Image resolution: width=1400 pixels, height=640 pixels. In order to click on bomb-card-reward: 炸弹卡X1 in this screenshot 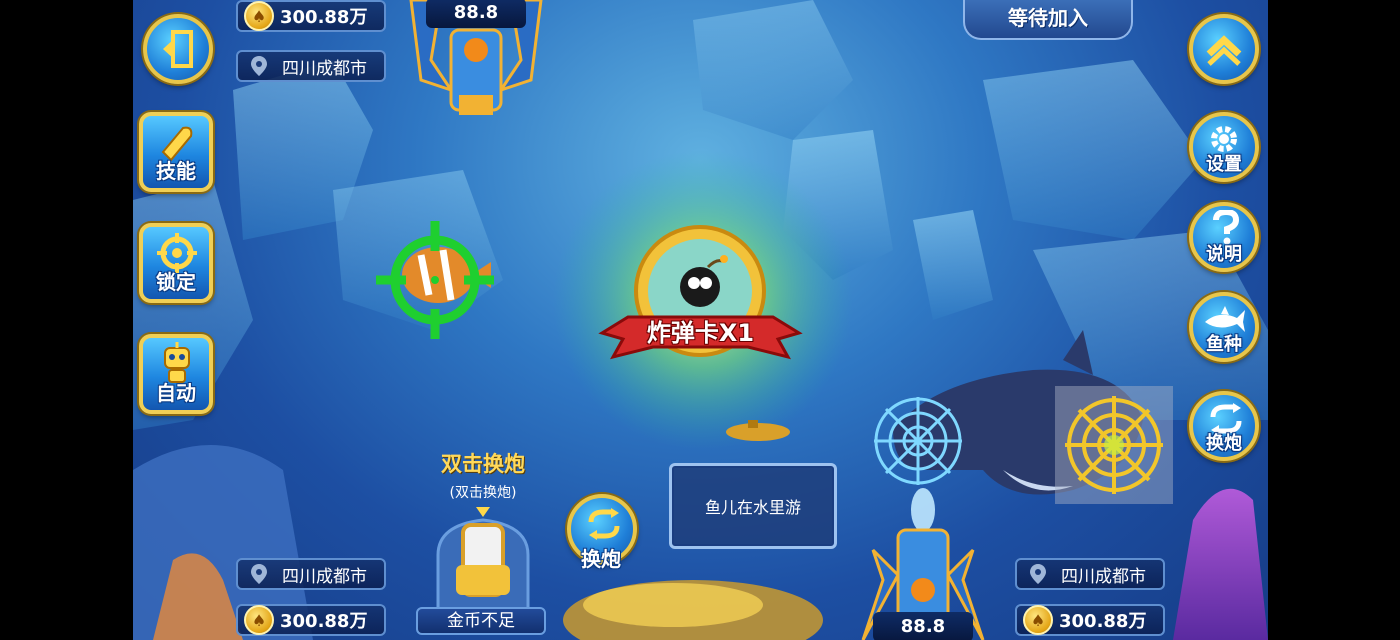, I will do `click(700, 300)`.